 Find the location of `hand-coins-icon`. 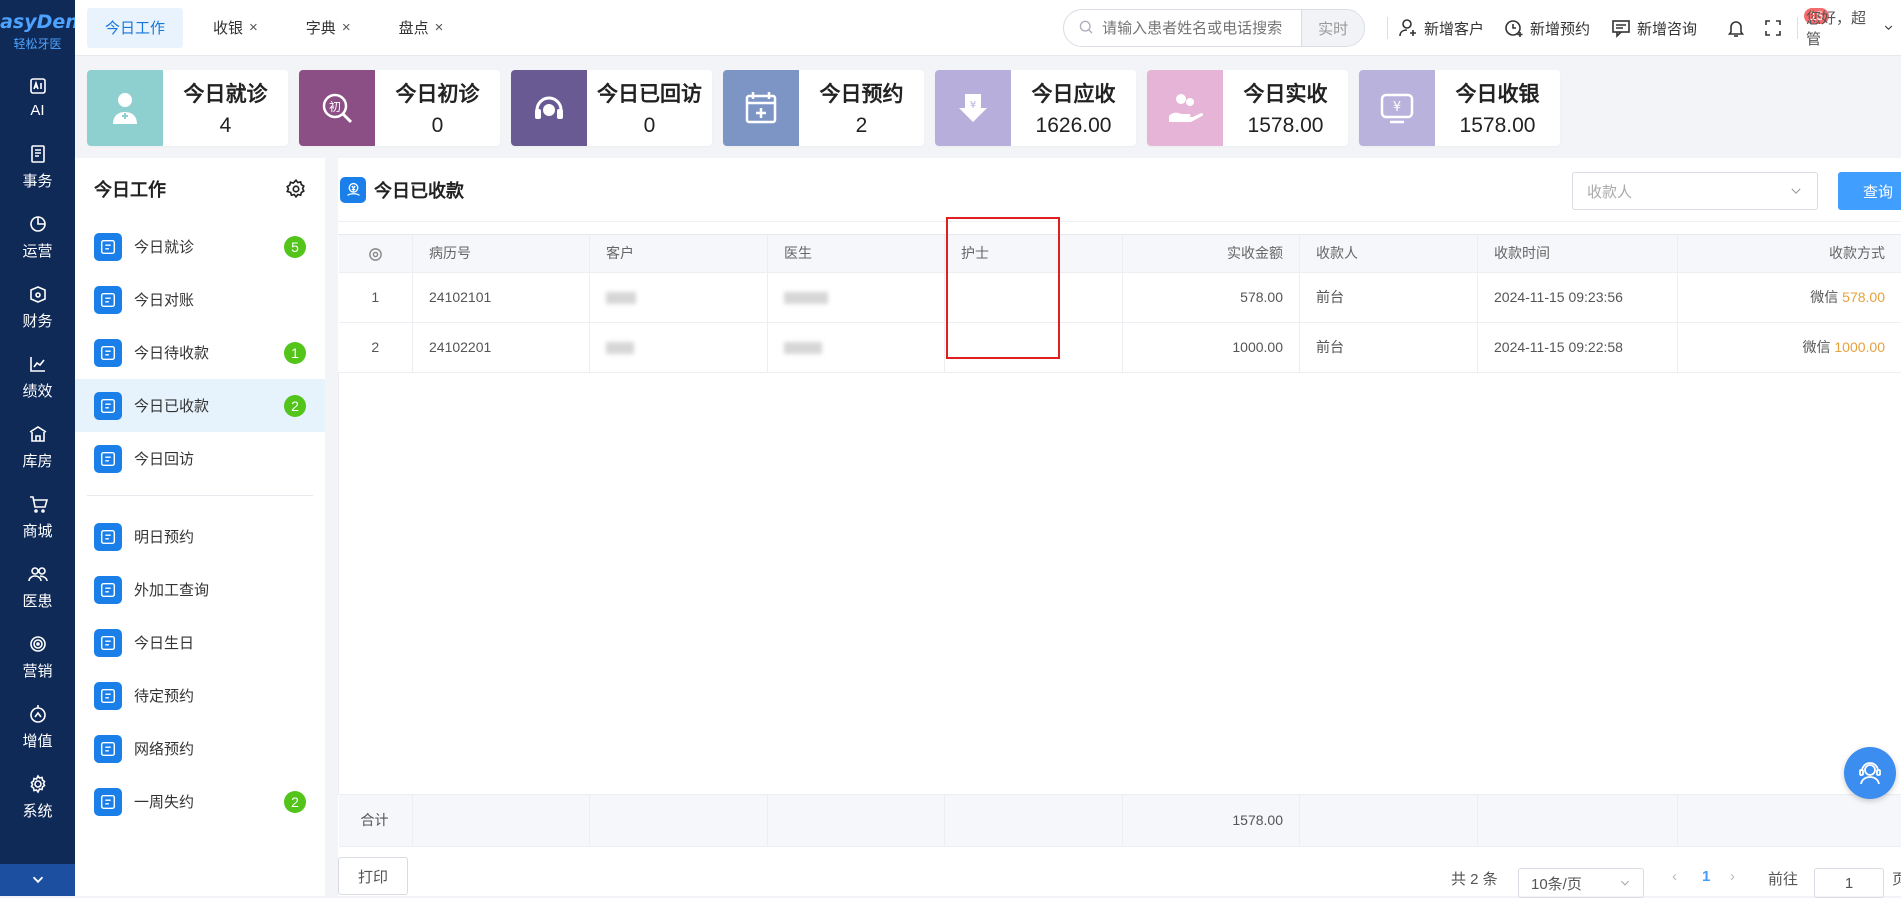

hand-coins-icon is located at coordinates (1185, 108).